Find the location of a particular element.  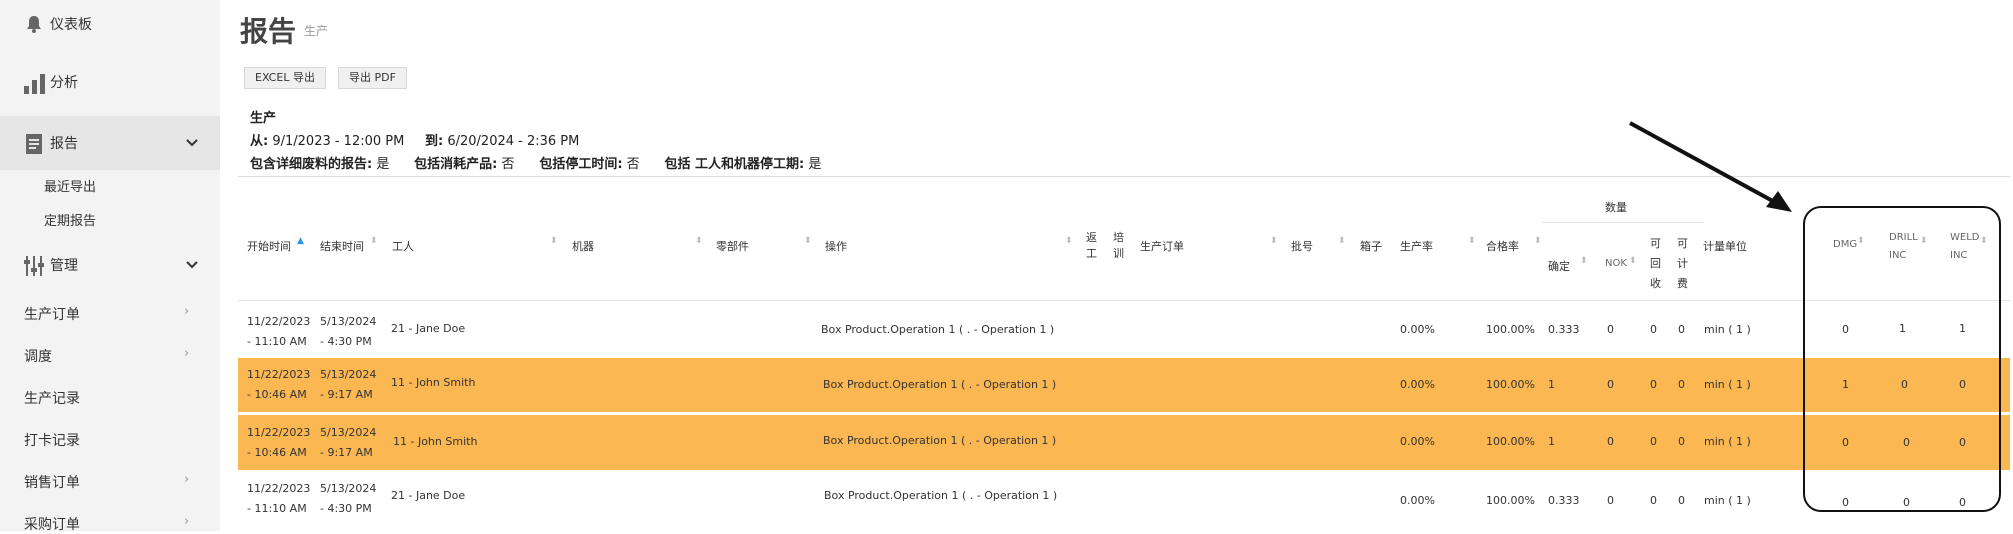

sidebar-item-label: 生产订单 is located at coordinates (52, 315).